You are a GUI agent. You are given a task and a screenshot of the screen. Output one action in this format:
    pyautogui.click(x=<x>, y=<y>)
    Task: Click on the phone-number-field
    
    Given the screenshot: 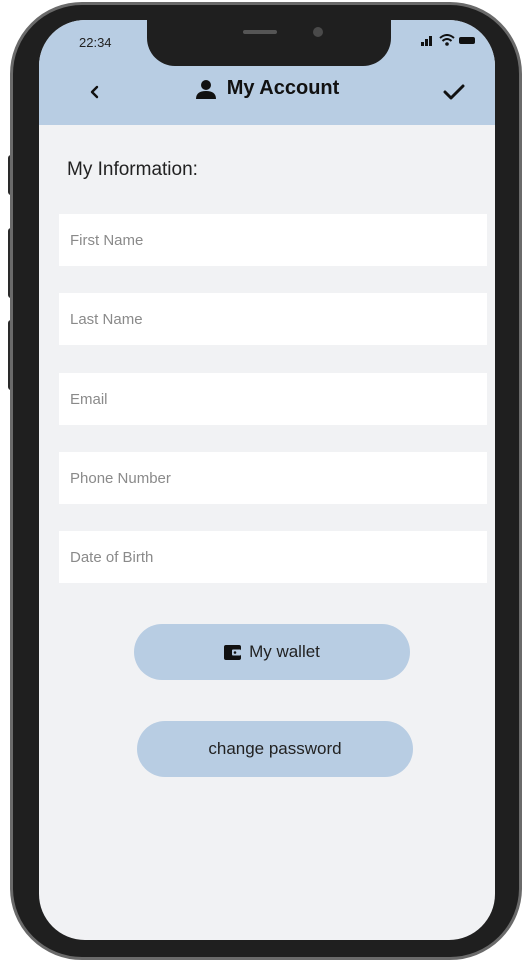 What is the action you would take?
    pyautogui.click(x=273, y=478)
    